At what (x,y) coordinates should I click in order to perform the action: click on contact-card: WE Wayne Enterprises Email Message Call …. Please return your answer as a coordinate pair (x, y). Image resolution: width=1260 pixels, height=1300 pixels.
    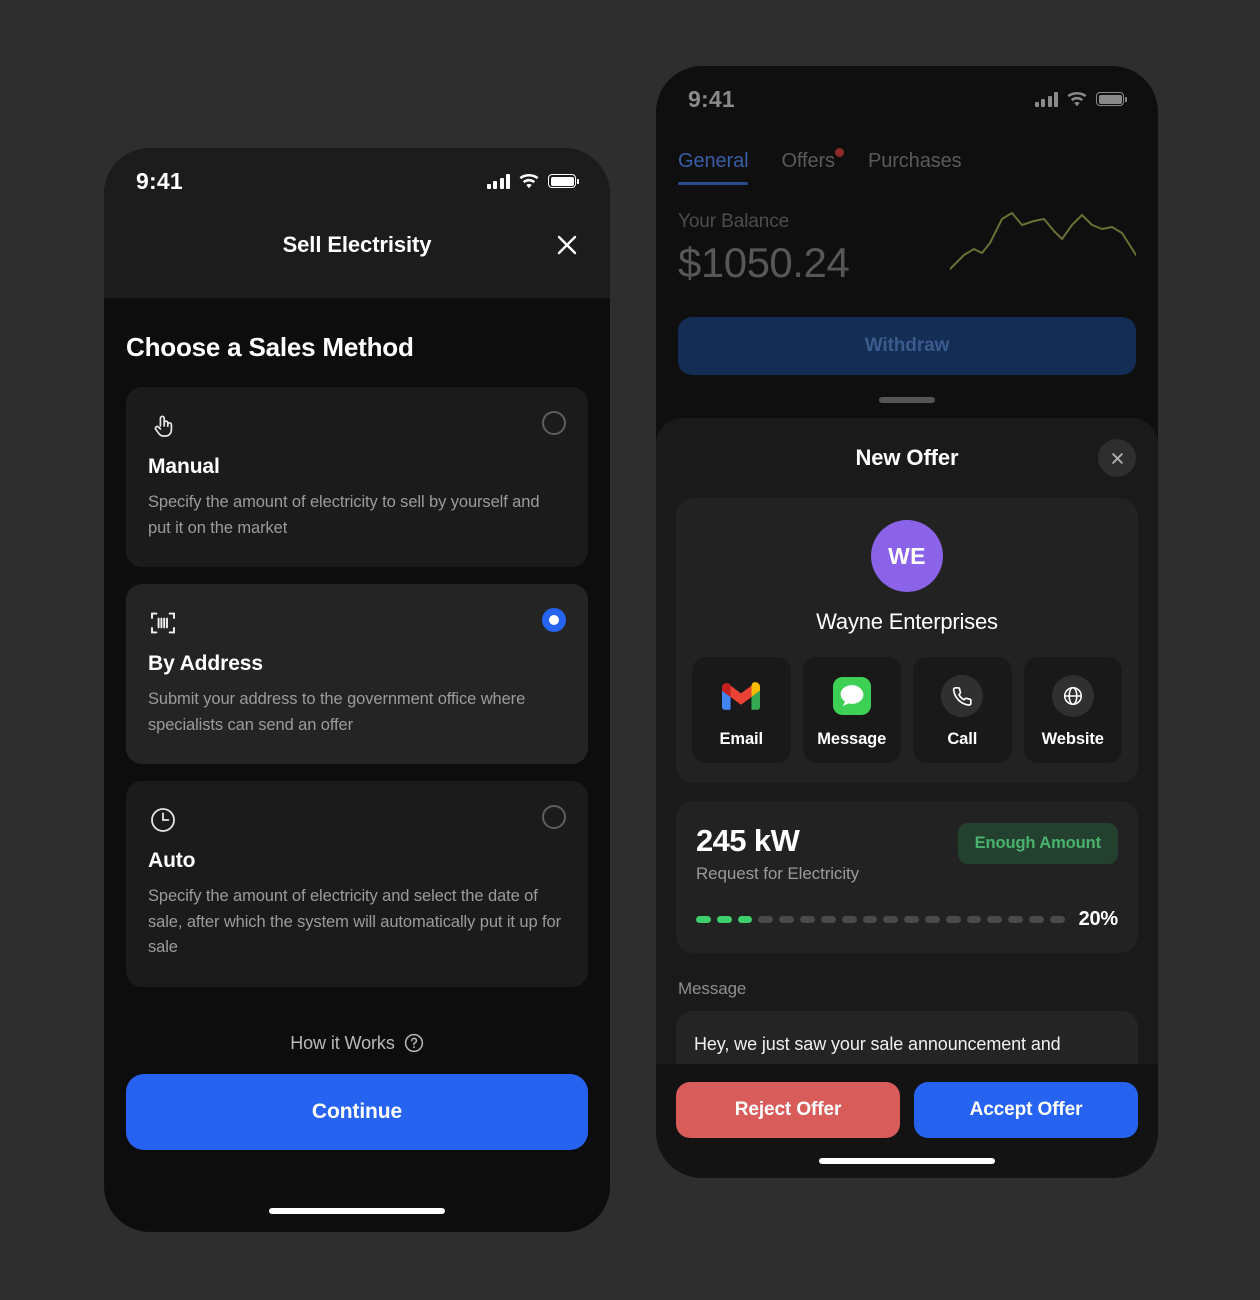
    Looking at the image, I should click on (907, 640).